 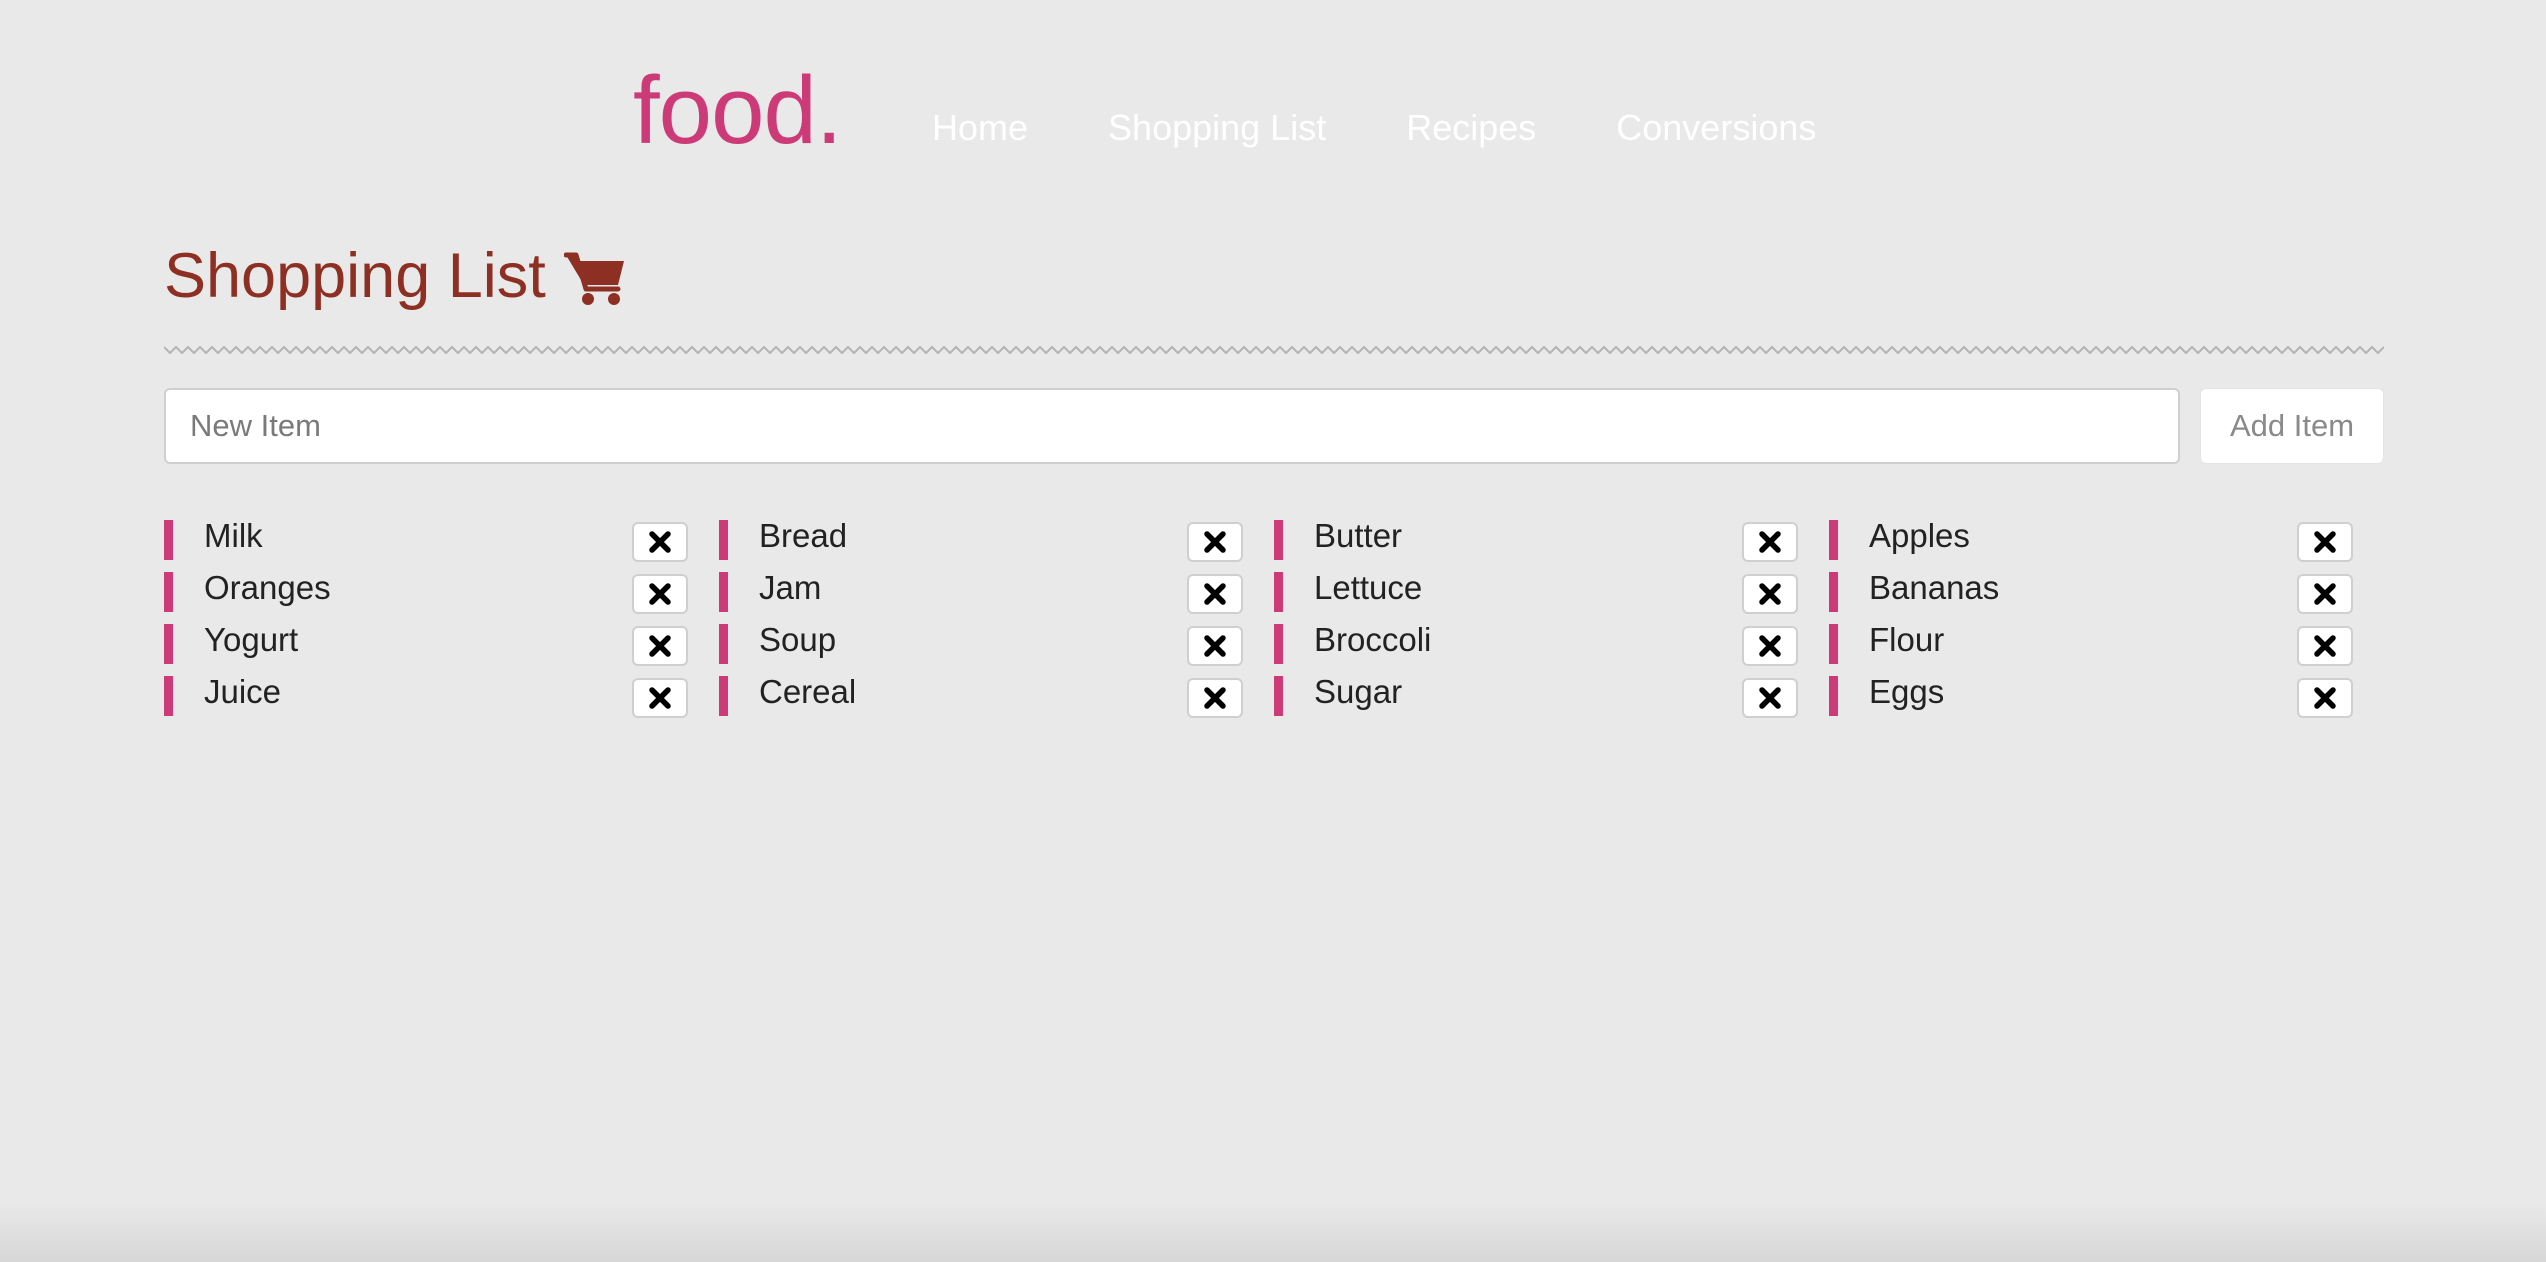 I want to click on list-item: Lettuce, so click(x=1536, y=591).